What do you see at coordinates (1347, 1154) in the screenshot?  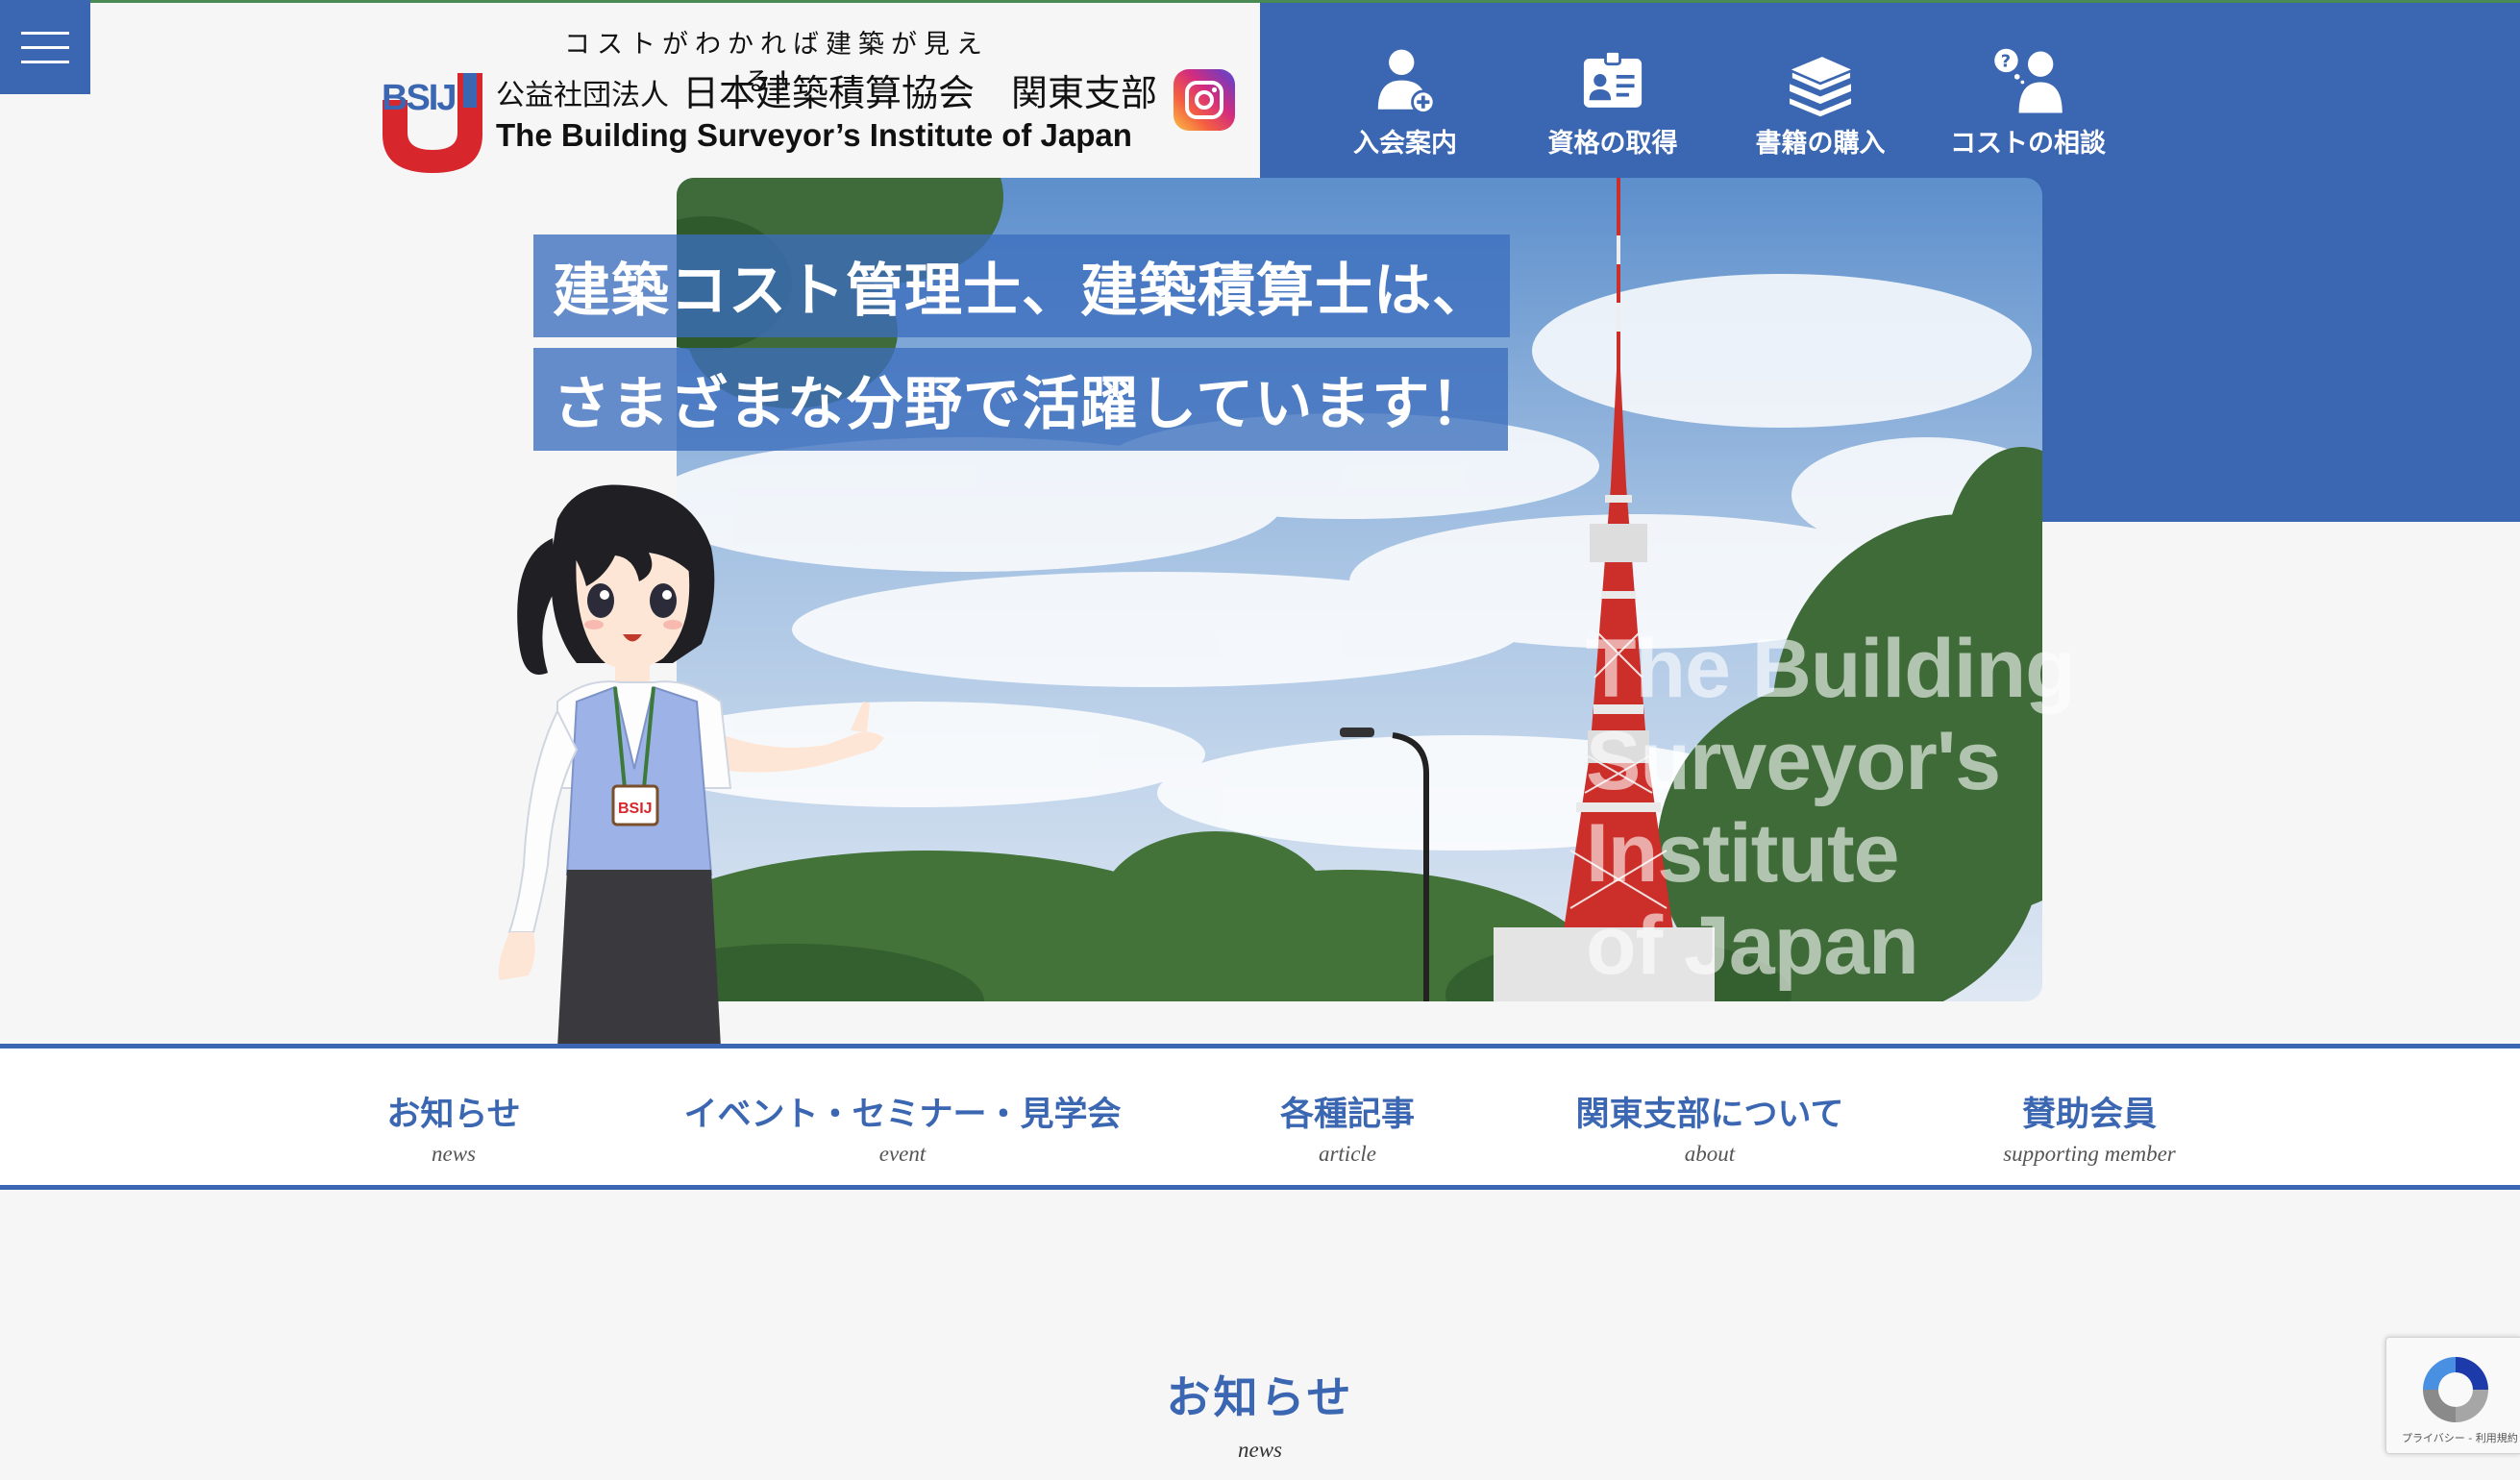 I see `nav-article-sub: article` at bounding box center [1347, 1154].